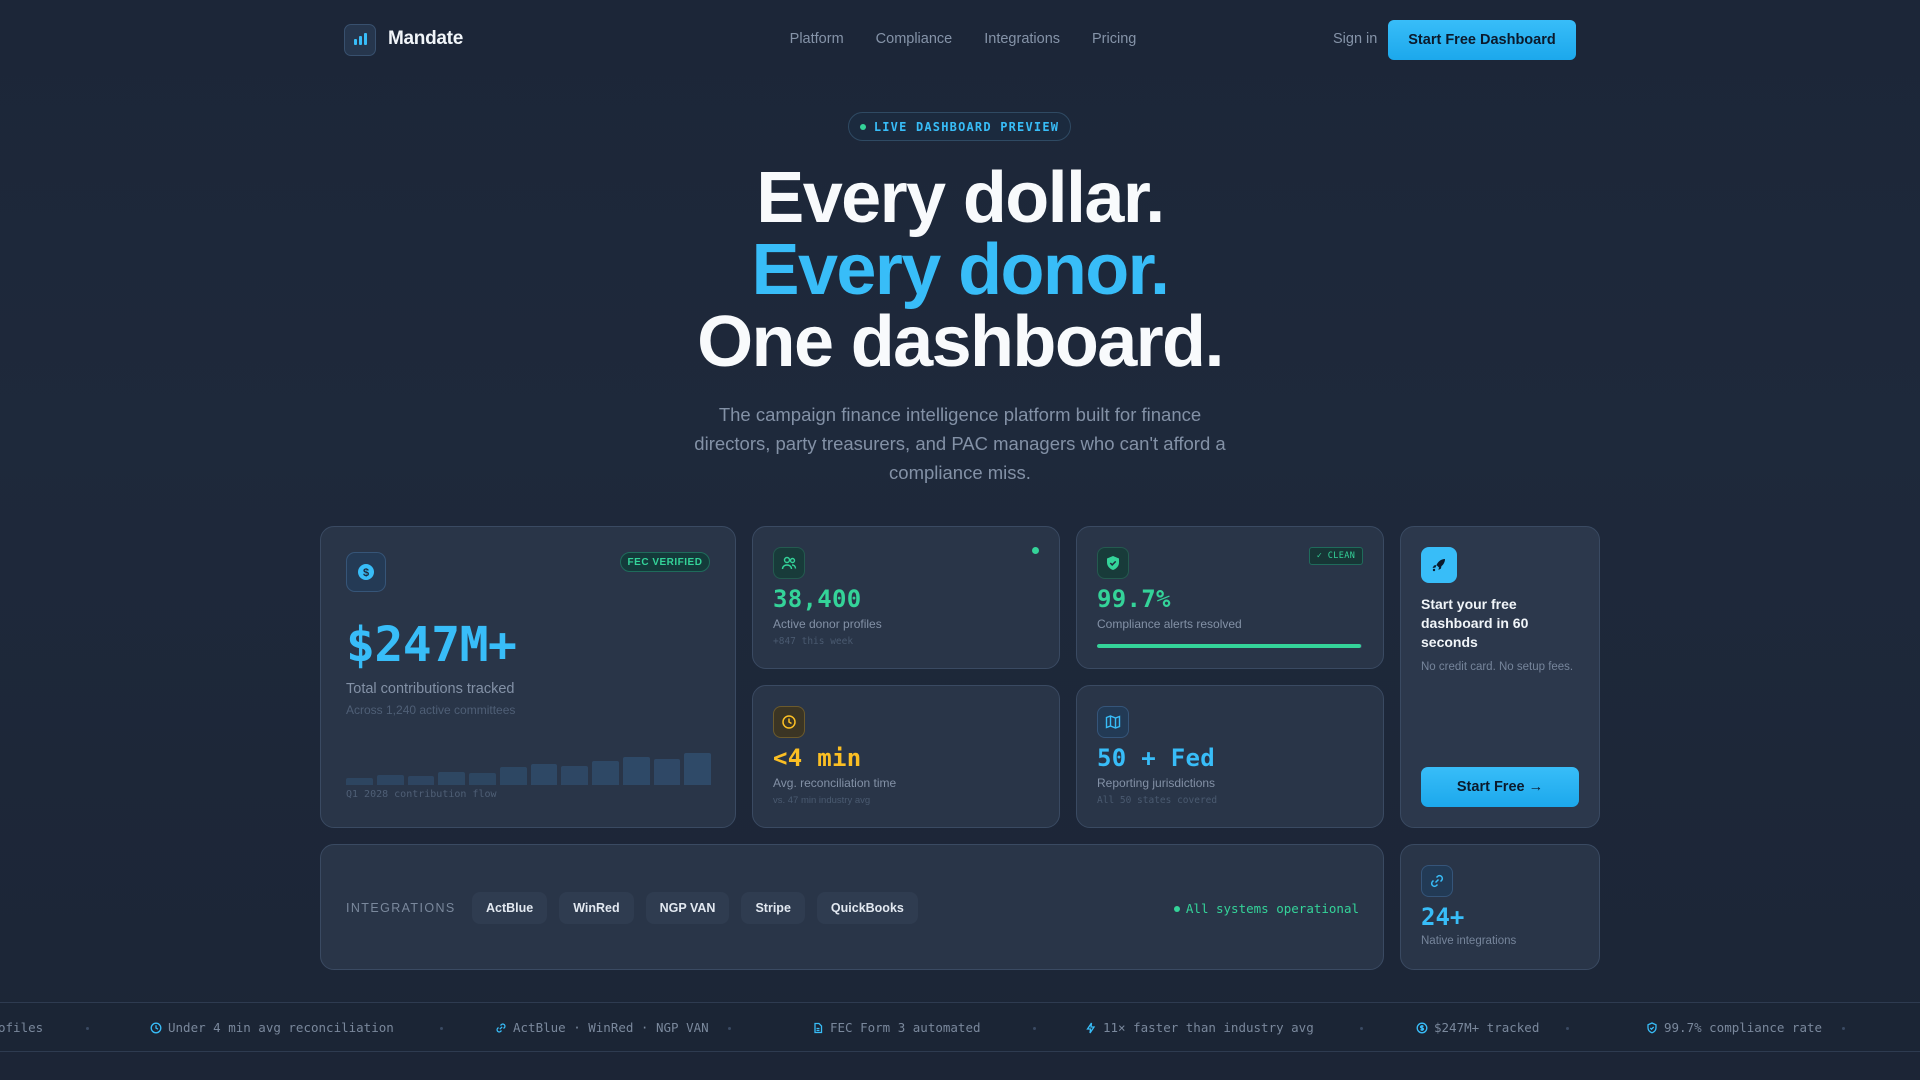 This screenshot has width=1920, height=1080. What do you see at coordinates (1208, 1027) in the screenshot?
I see `ticker-text: 11× faster than industry avg` at bounding box center [1208, 1027].